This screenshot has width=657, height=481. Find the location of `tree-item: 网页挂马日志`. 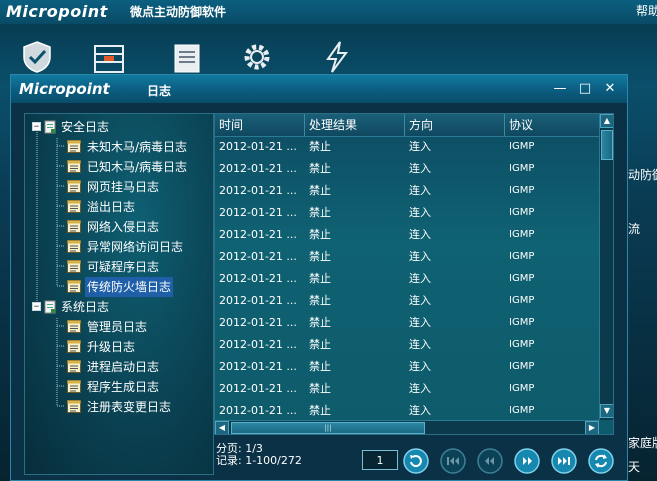

tree-item: 网页挂马日志 is located at coordinates (114, 186).